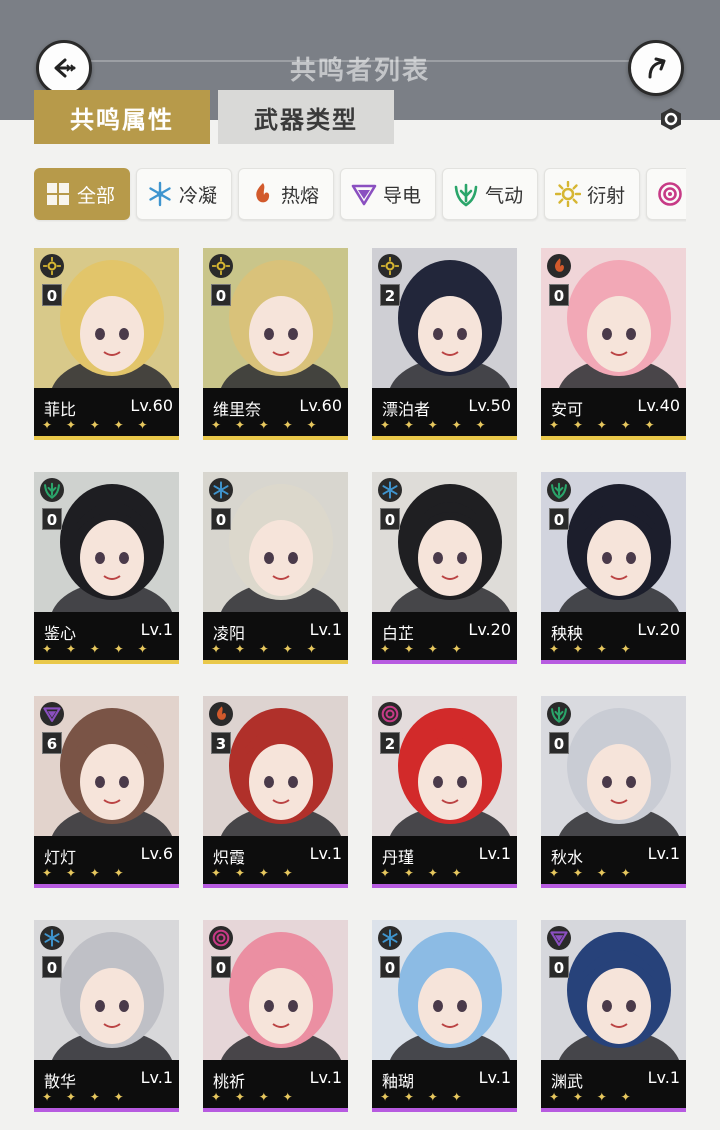 The height and width of the screenshot is (1130, 720). I want to click on share-button, so click(656, 68).